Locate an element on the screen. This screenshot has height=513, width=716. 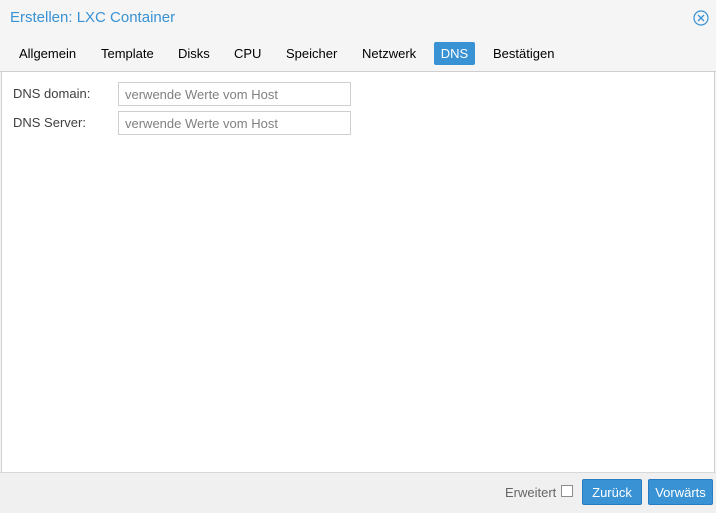
next-button: Vorwärts is located at coordinates (680, 492).